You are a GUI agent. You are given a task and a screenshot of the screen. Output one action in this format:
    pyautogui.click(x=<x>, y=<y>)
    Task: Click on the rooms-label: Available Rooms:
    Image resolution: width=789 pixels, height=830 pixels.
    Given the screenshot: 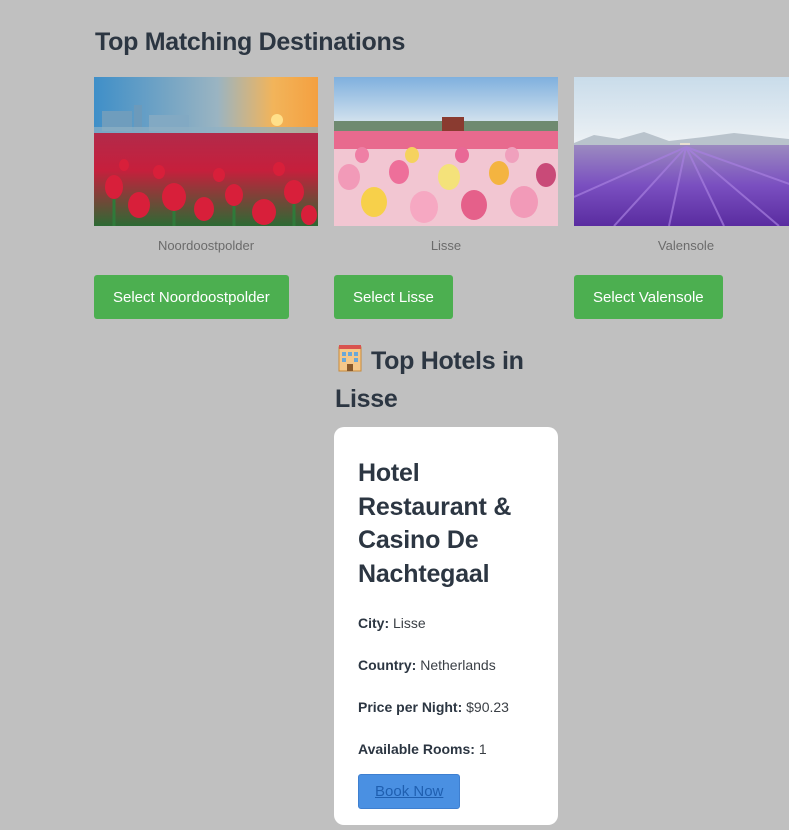 What is the action you would take?
    pyautogui.click(x=416, y=749)
    